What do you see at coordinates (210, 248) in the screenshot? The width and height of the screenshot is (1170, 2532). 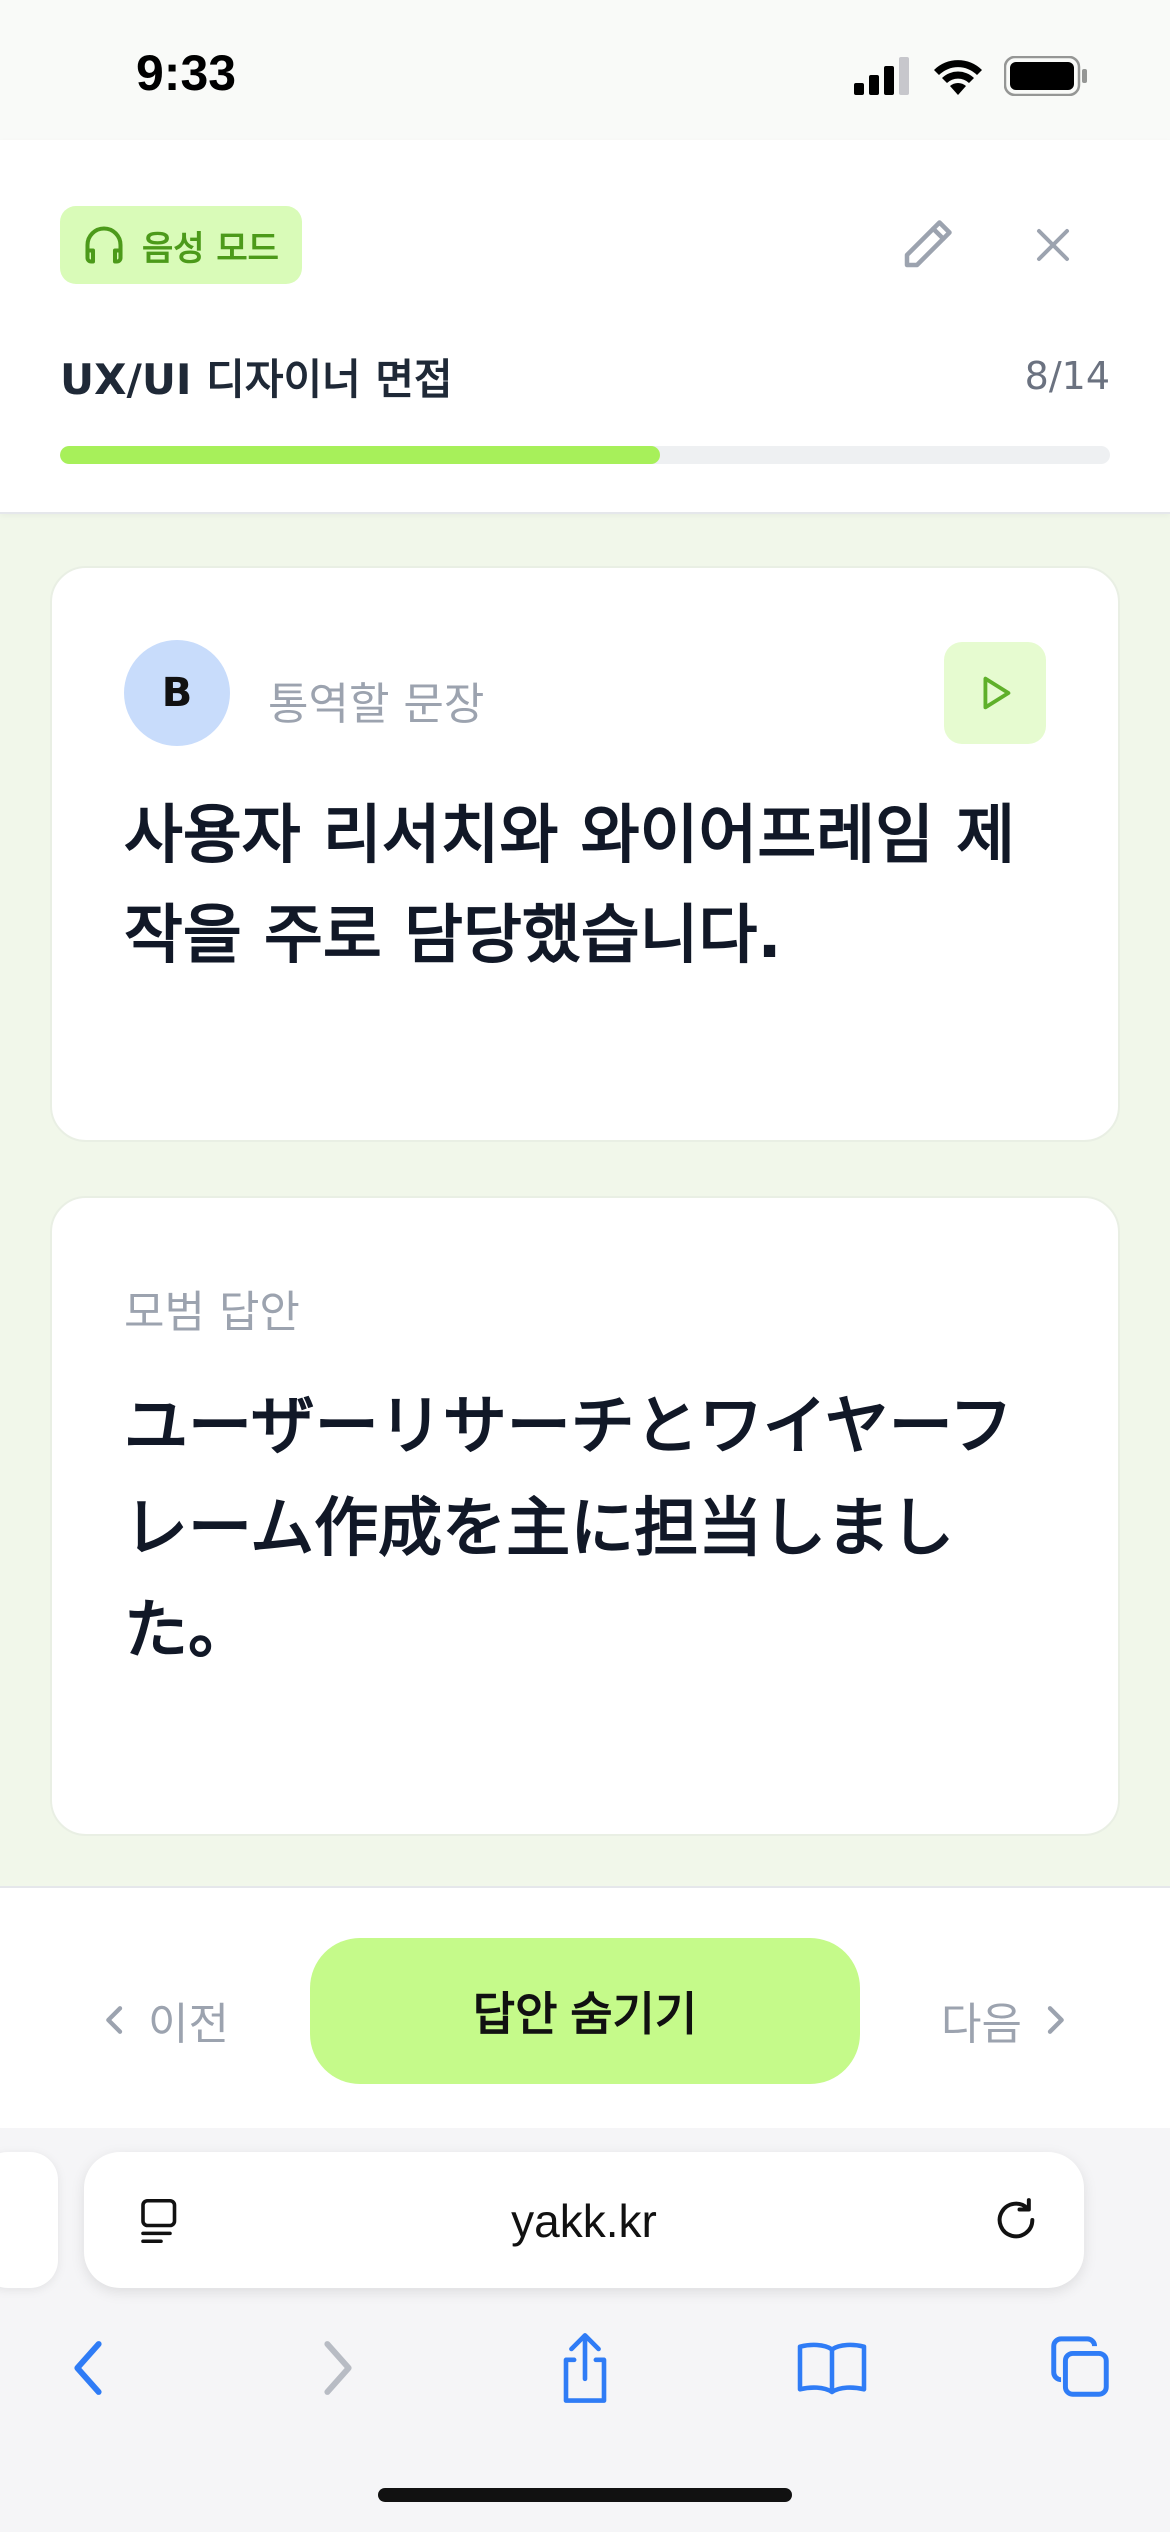 I see `voice-mode-label: 음성 모드` at bounding box center [210, 248].